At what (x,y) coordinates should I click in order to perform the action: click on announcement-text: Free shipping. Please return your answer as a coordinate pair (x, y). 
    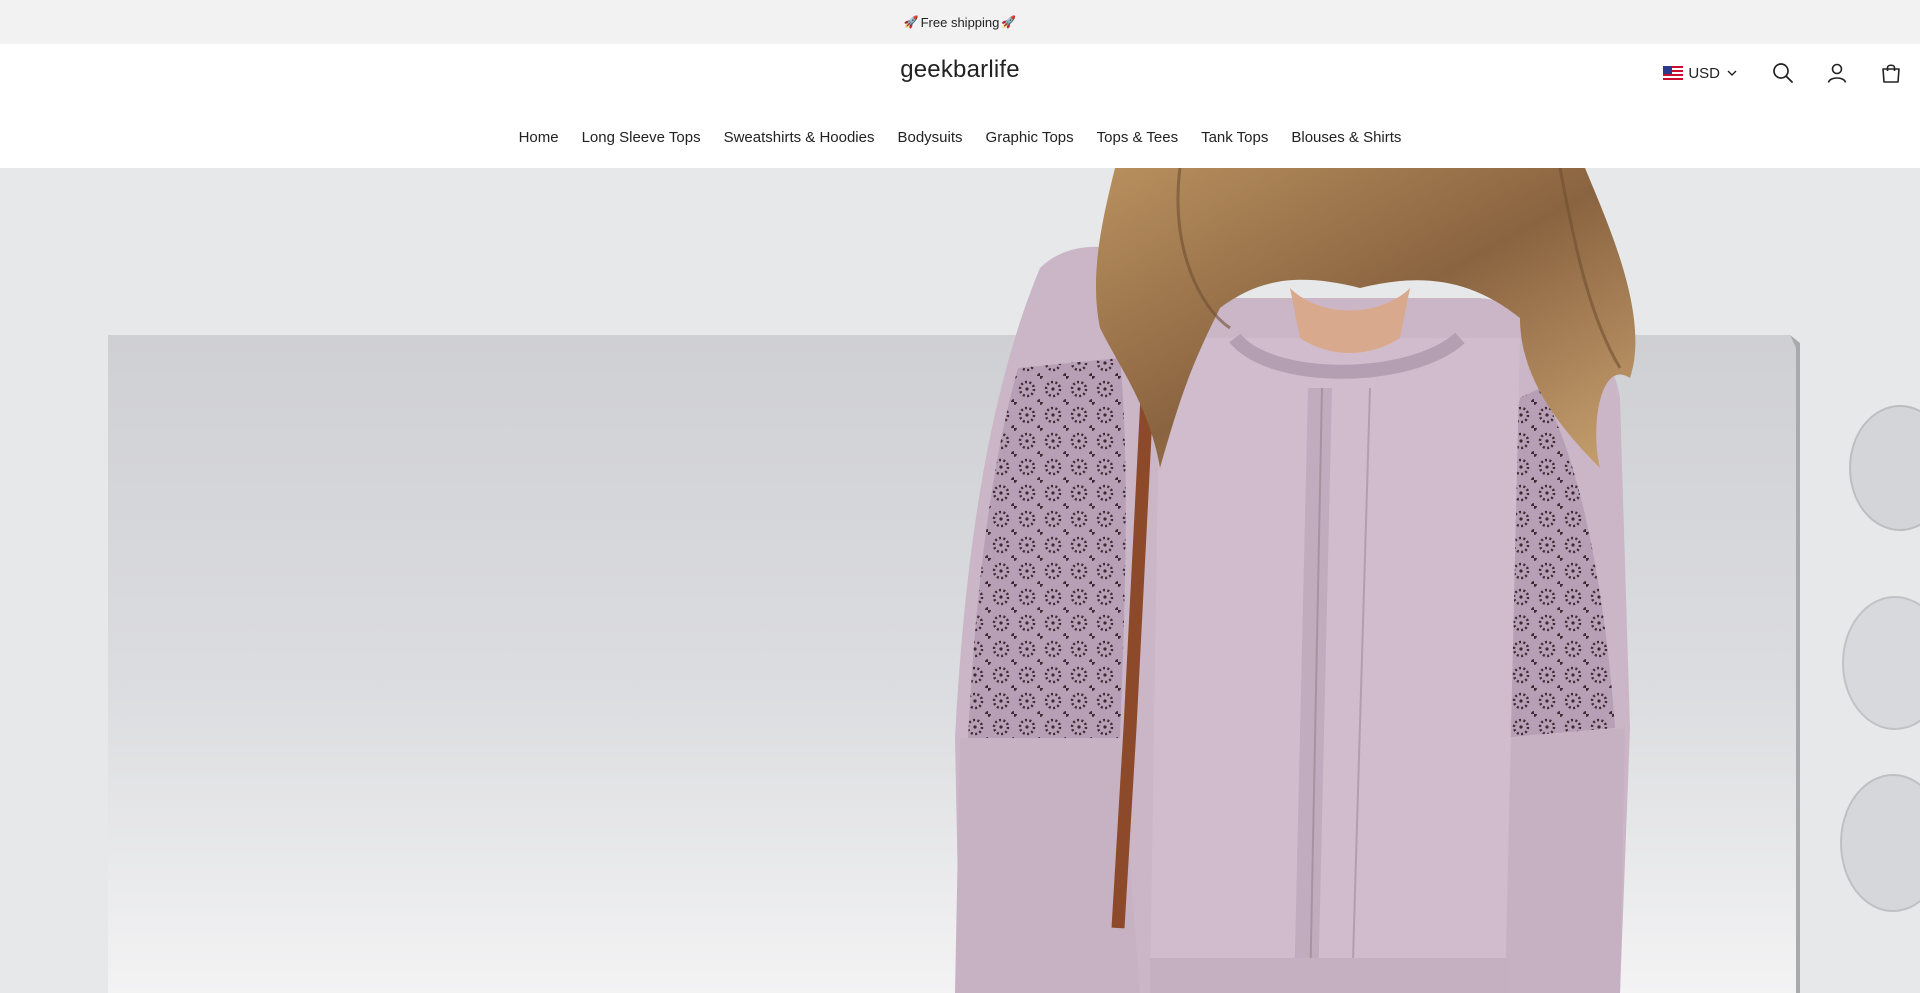
    Looking at the image, I should click on (960, 22).